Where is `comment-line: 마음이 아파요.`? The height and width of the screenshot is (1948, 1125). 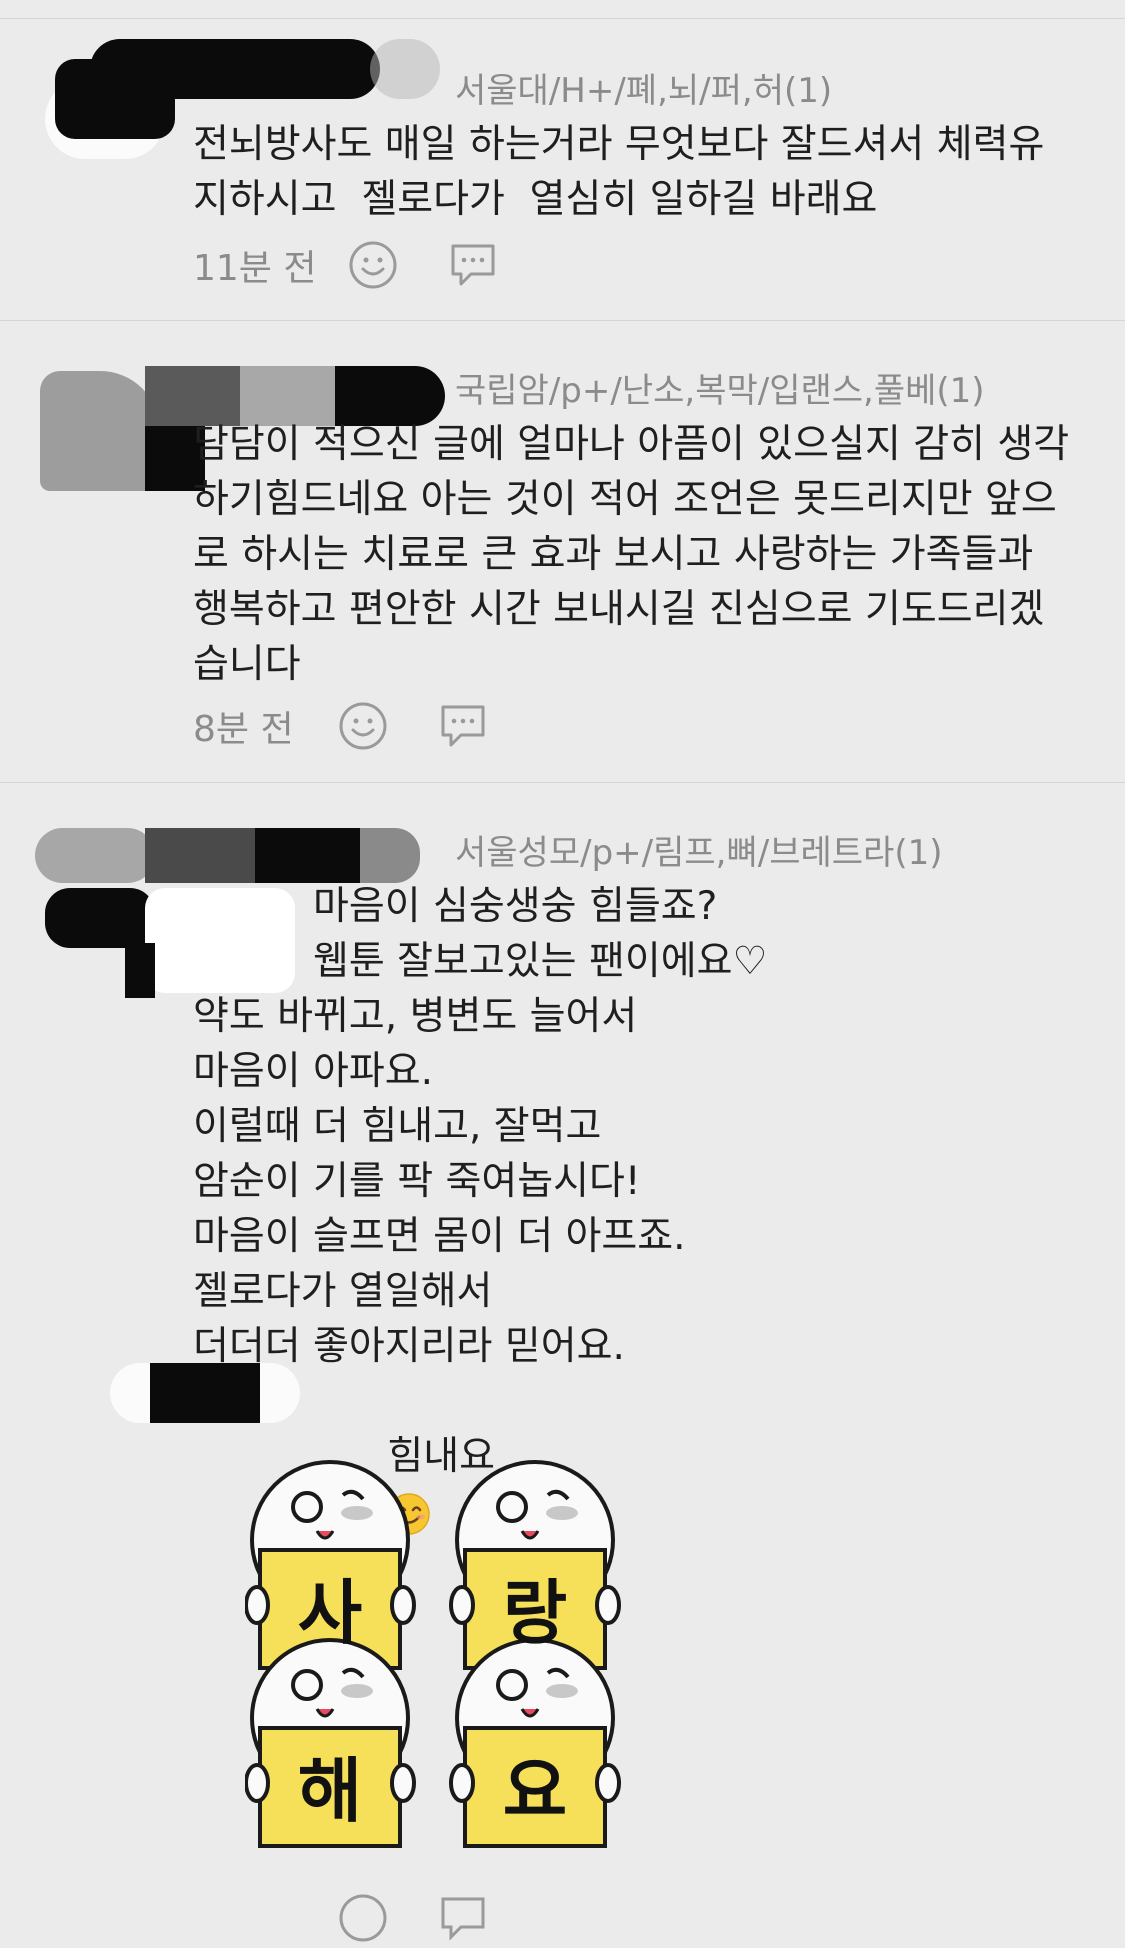
comment-line: 마음이 아파요. is located at coordinates (313, 1071).